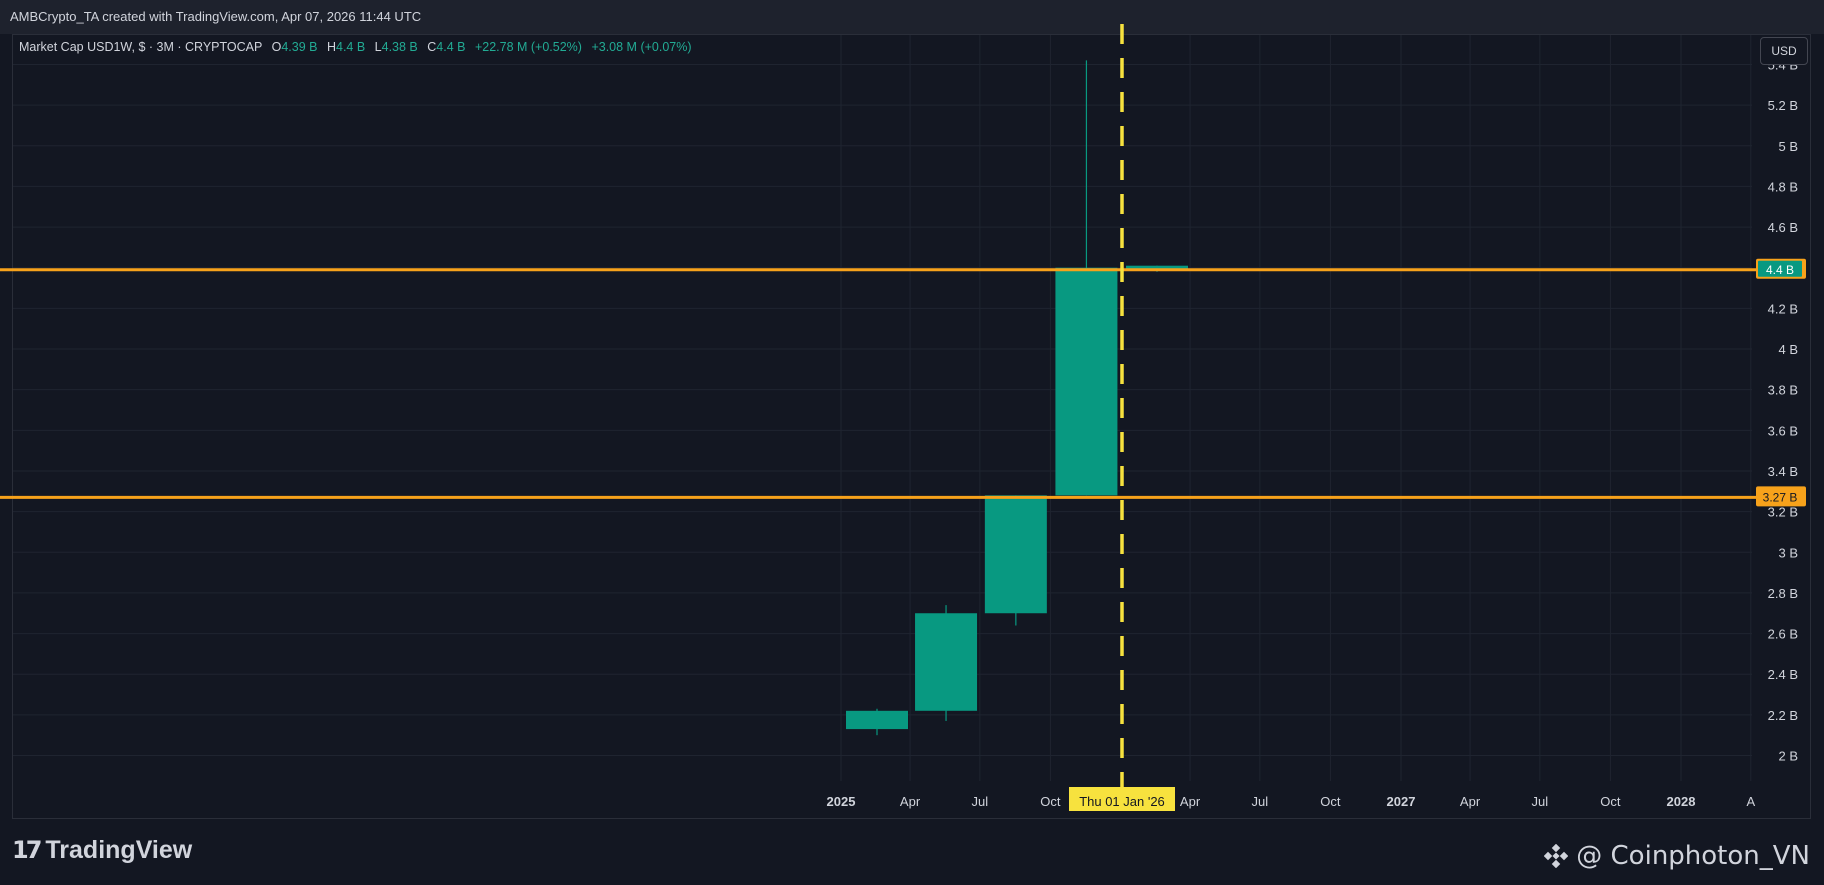 This screenshot has height=885, width=1824. Describe the element at coordinates (1783, 308) in the screenshot. I see `y-axis-tick-label: 4.2 B` at that location.